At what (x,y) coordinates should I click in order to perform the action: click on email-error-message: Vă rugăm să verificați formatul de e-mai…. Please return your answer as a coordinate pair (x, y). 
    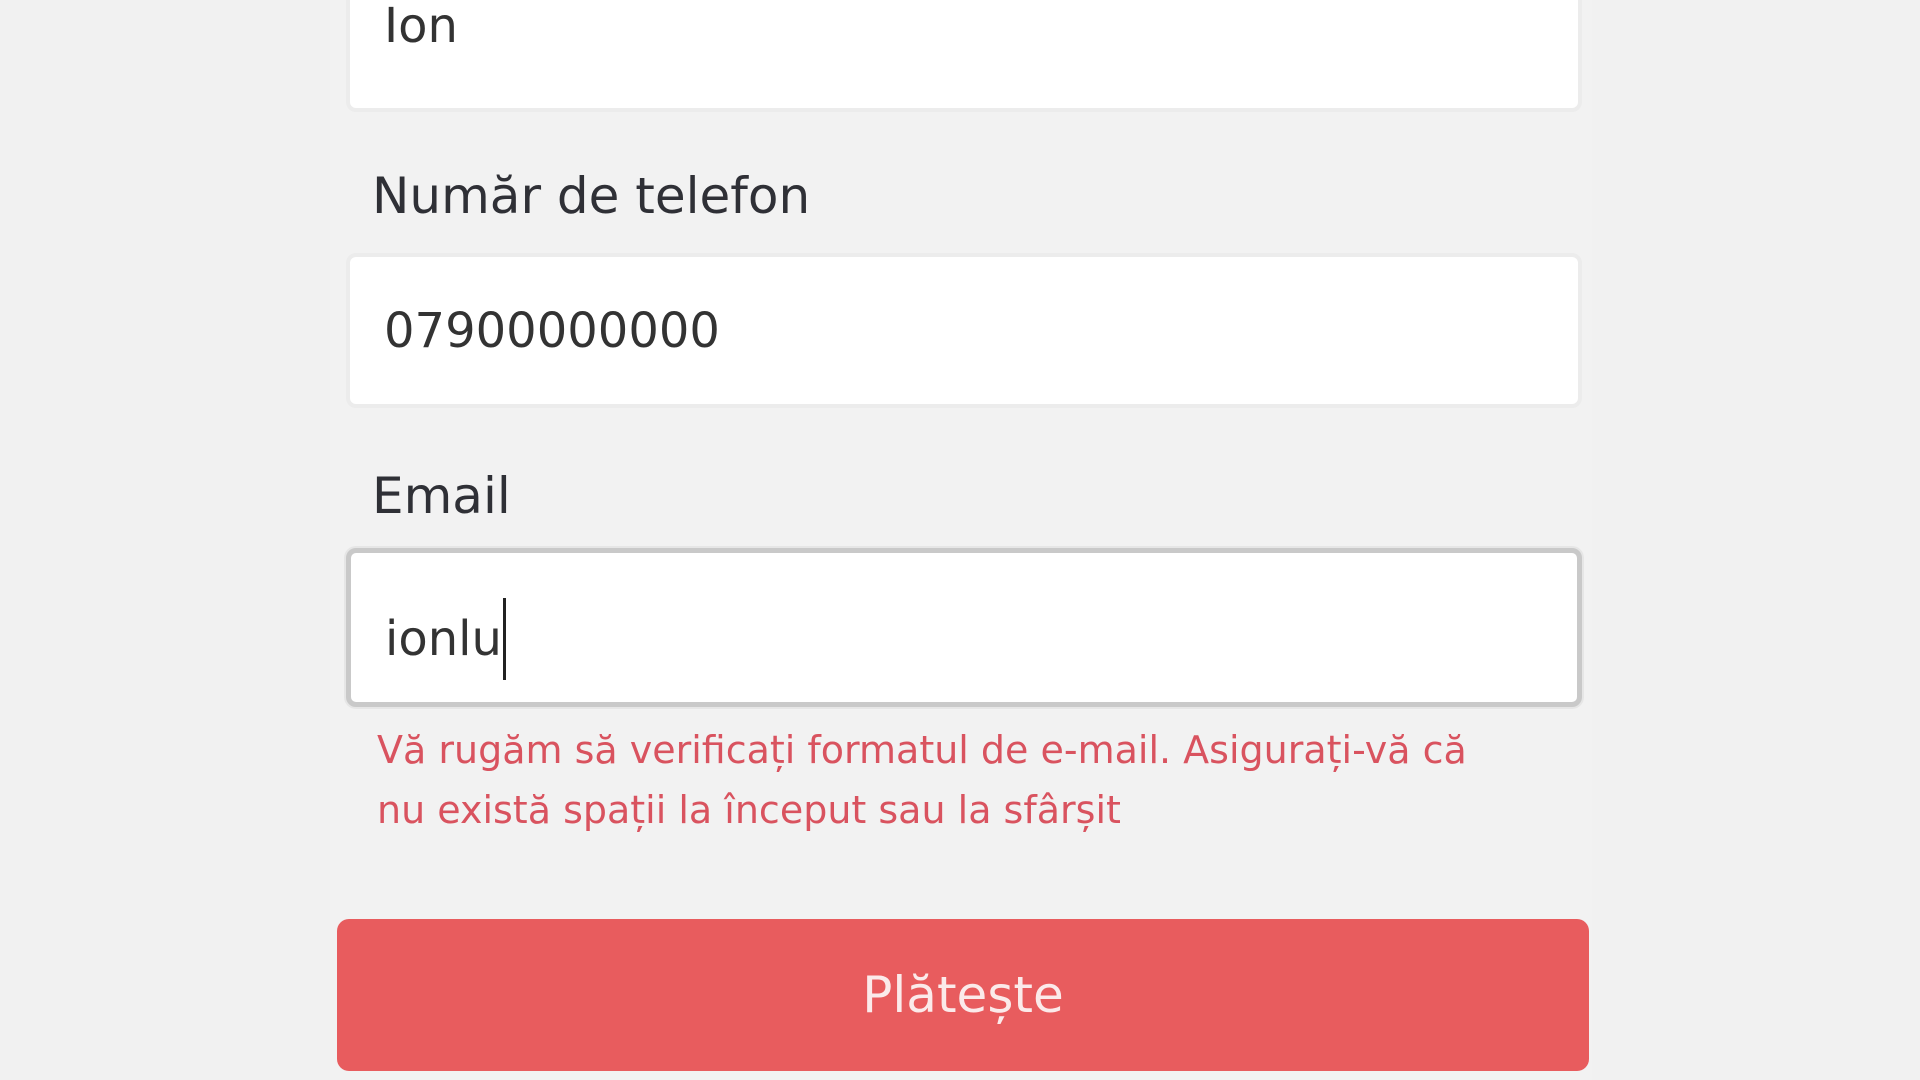
    Looking at the image, I should click on (922, 780).